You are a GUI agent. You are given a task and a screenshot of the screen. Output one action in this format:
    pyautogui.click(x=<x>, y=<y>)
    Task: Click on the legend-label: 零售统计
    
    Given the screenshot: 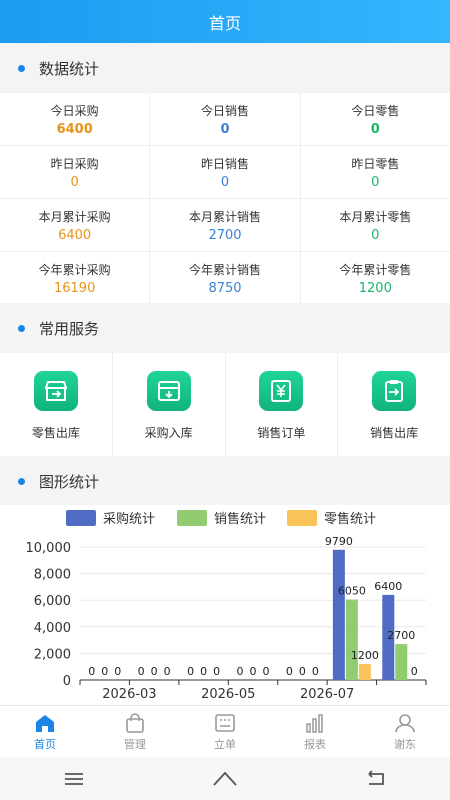 What is the action you would take?
    pyautogui.click(x=350, y=519)
    